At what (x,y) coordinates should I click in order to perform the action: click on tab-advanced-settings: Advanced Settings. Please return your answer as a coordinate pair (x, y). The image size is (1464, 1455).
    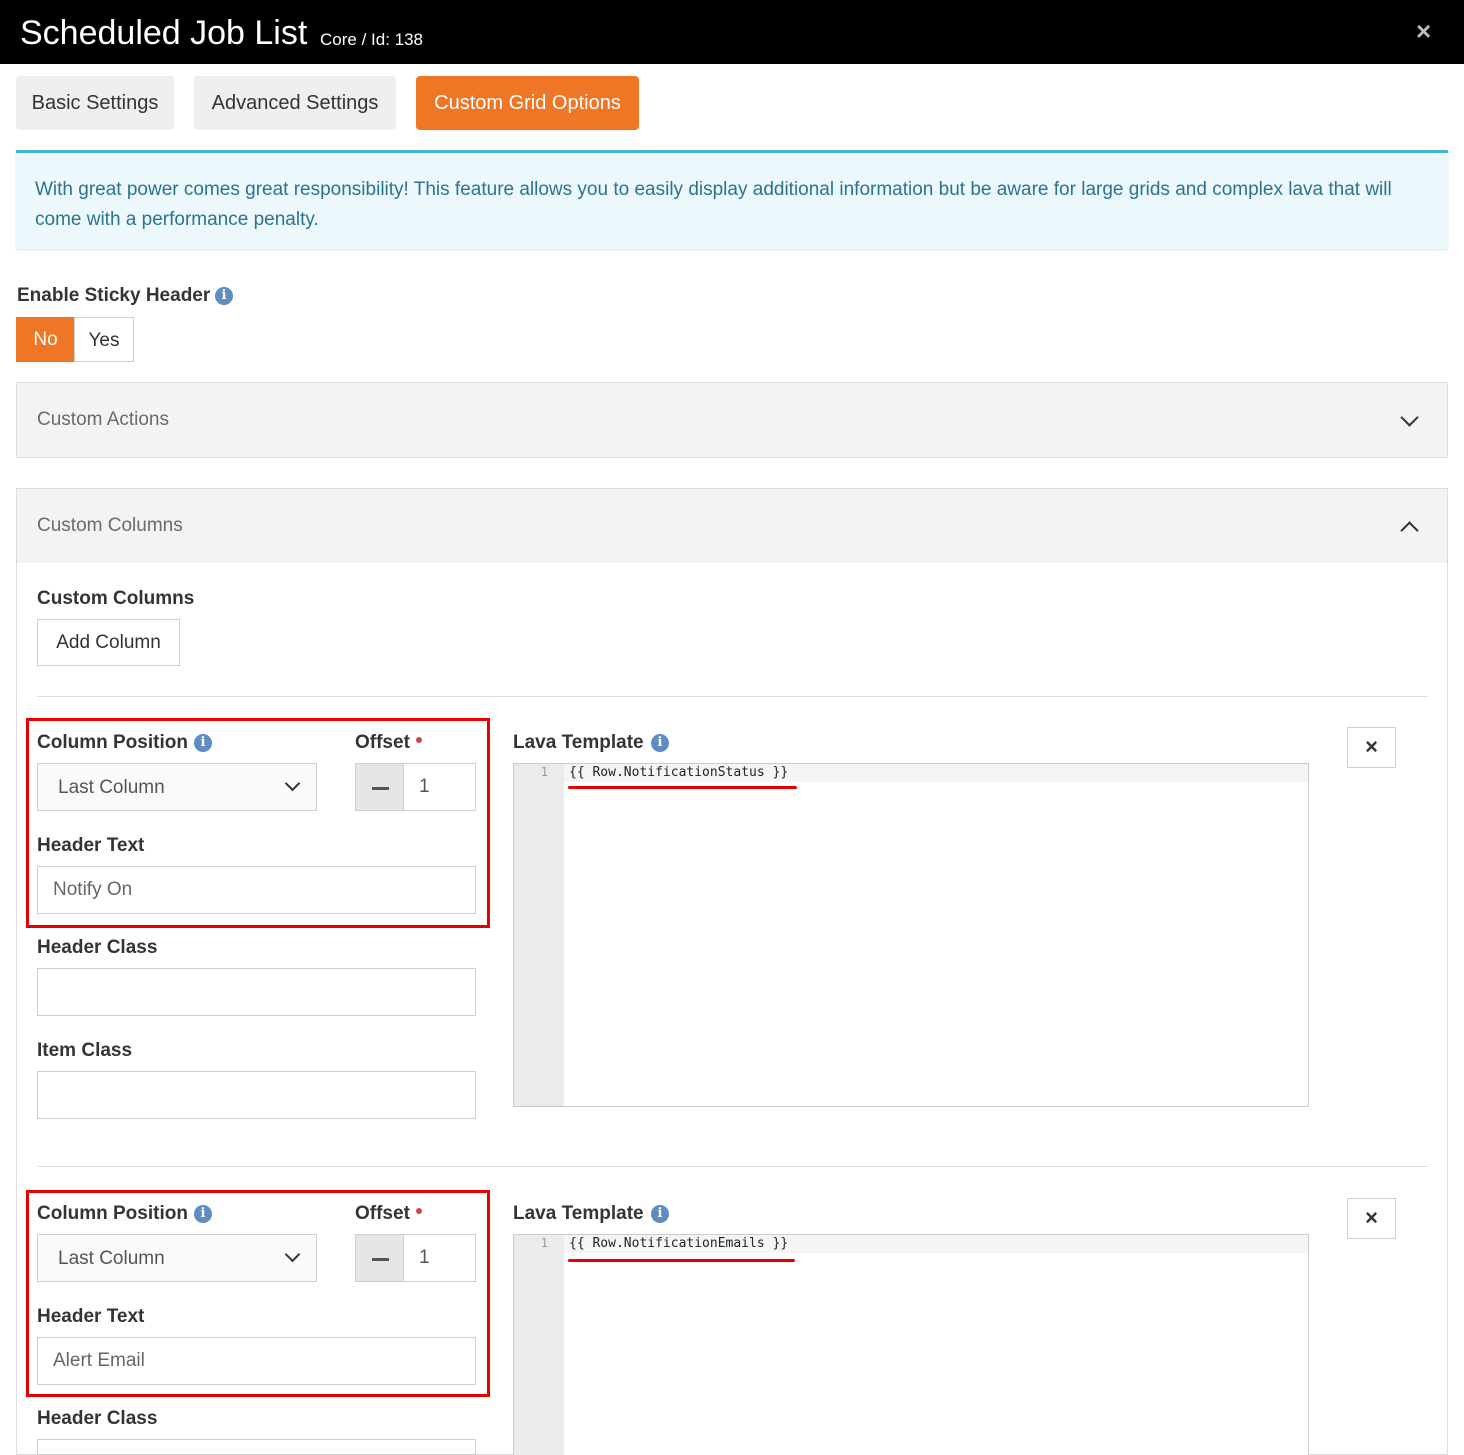
    Looking at the image, I should click on (295, 103).